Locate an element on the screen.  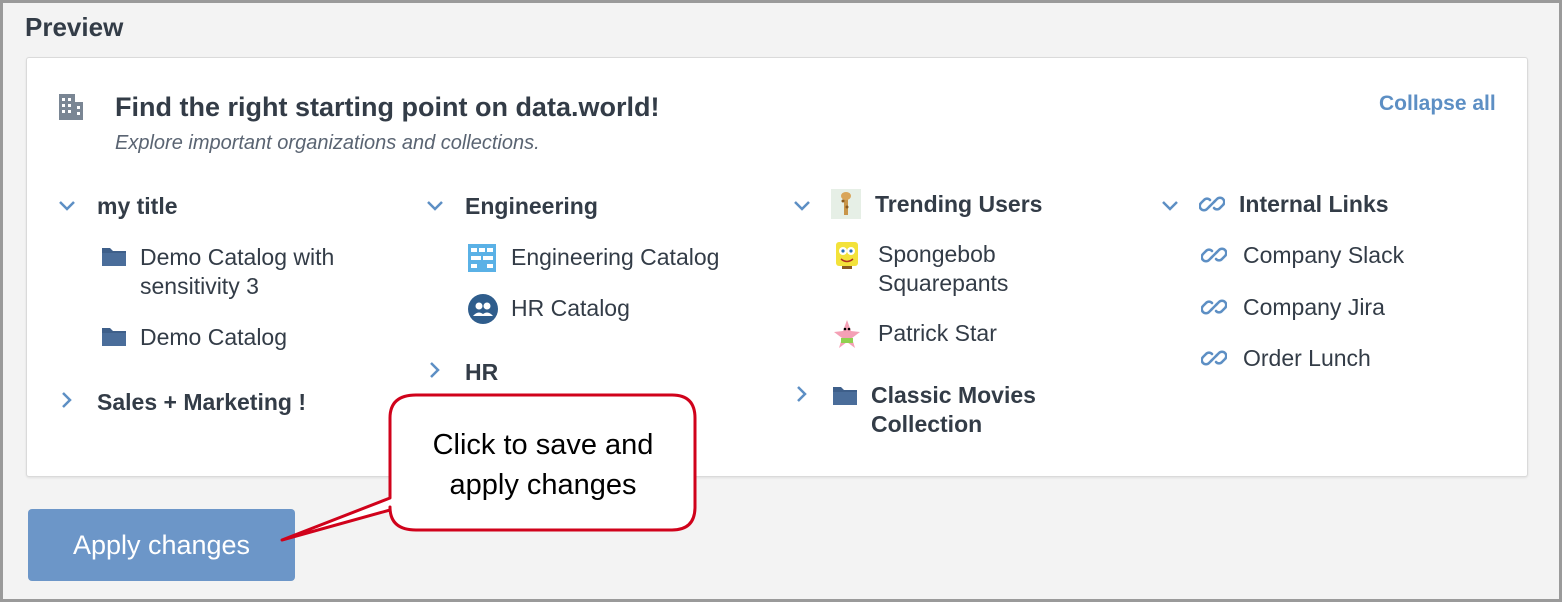
callout-bubble is located at coordinates (488, 467).